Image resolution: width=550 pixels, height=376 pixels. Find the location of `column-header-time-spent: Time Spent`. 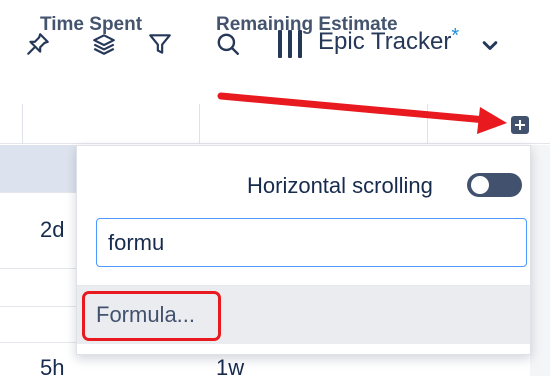

column-header-time-spent: Time Spent is located at coordinates (120, 25).